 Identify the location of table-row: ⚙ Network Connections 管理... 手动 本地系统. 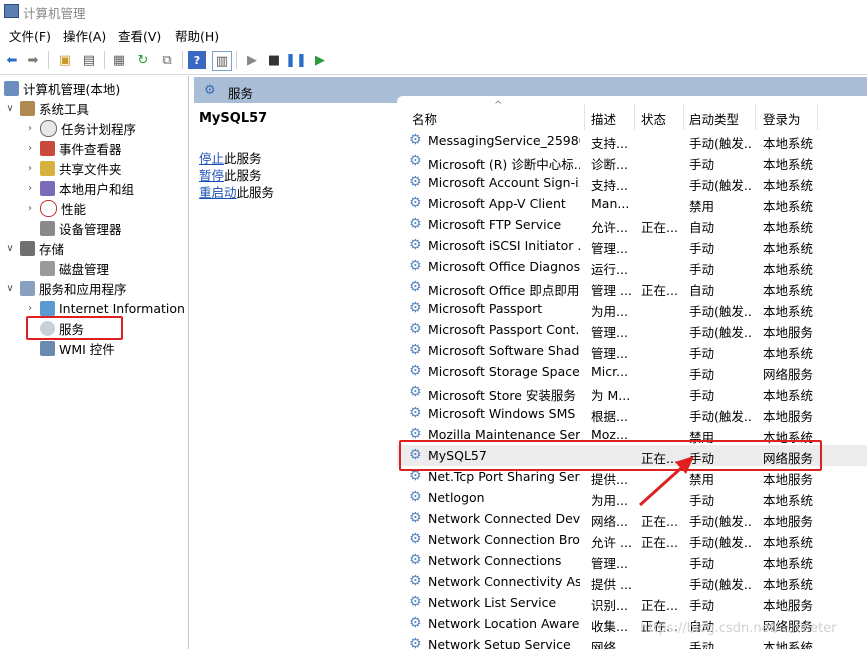
(632, 560).